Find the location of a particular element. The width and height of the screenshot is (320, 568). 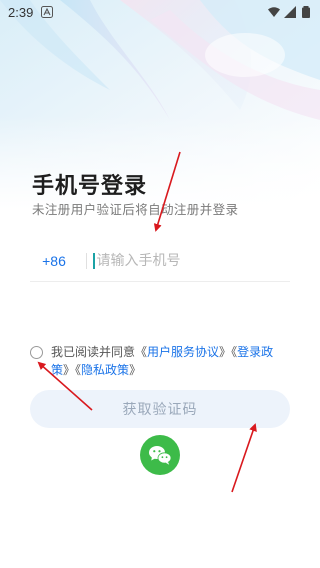

wifi-icon is located at coordinates (274, 12).